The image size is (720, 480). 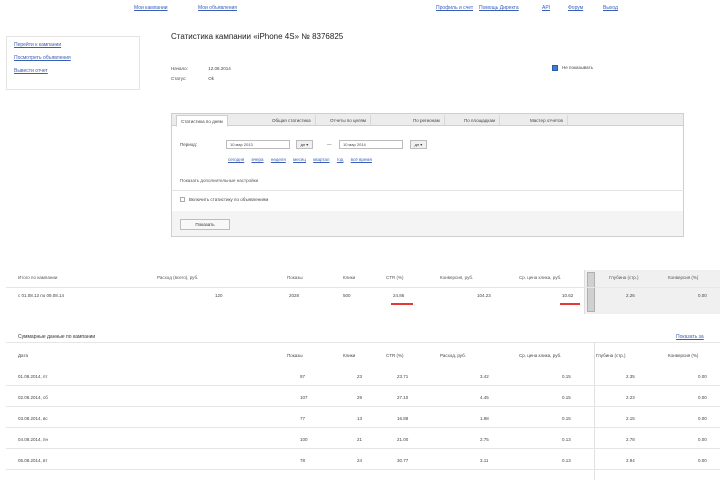 I want to click on summary-cell-cpc: 10.62, so click(x=568, y=295).